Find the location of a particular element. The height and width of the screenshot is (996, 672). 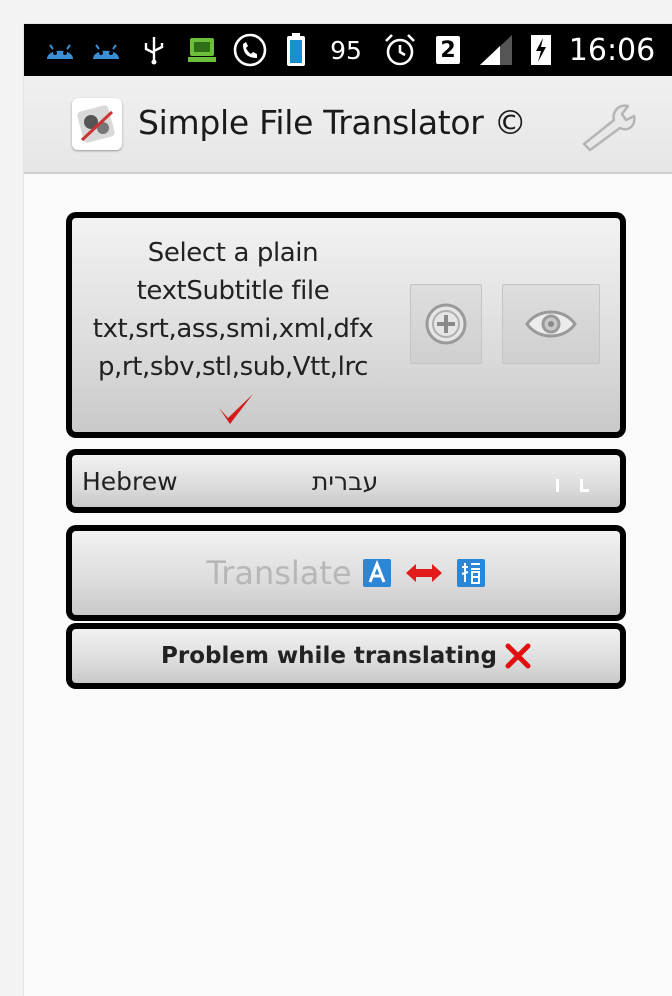

charging-icon is located at coordinates (541, 50).